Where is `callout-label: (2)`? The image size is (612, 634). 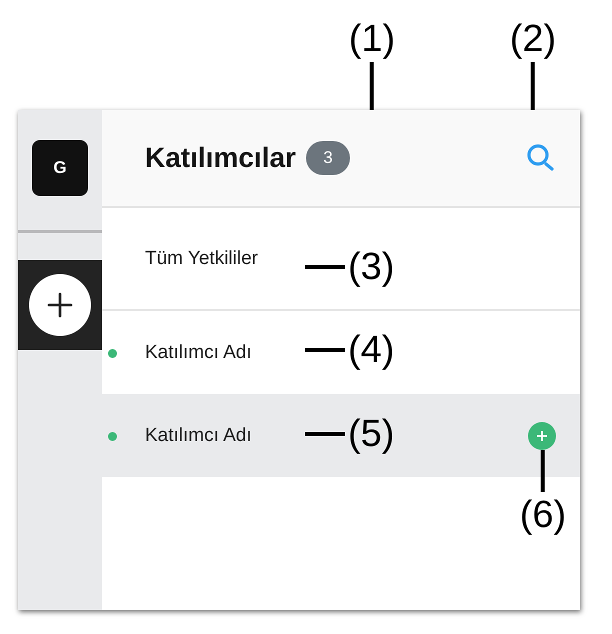
callout-label: (2) is located at coordinates (533, 39).